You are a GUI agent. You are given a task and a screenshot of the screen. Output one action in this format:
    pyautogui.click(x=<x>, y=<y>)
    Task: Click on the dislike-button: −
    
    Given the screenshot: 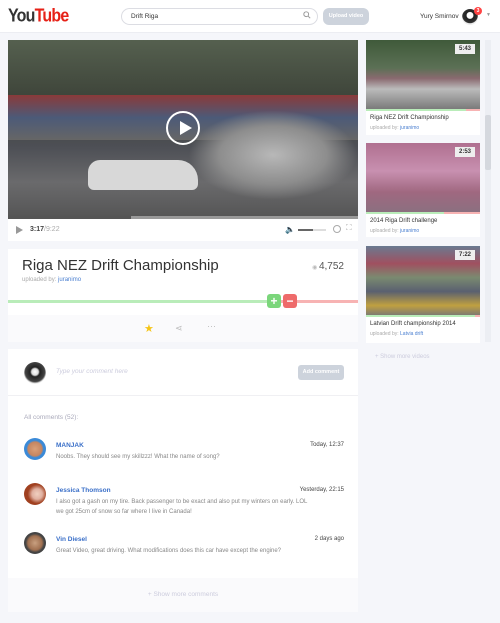 What is the action you would take?
    pyautogui.click(x=290, y=301)
    